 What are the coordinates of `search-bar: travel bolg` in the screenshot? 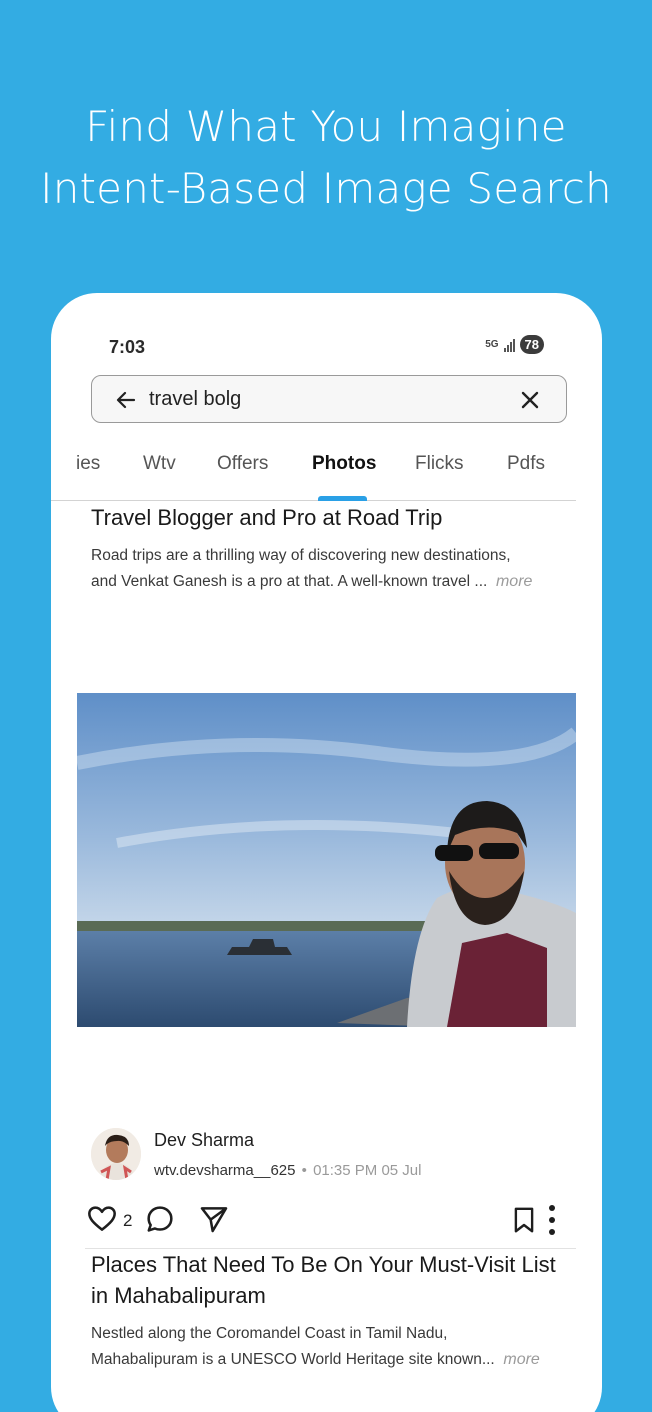 It's located at (329, 399).